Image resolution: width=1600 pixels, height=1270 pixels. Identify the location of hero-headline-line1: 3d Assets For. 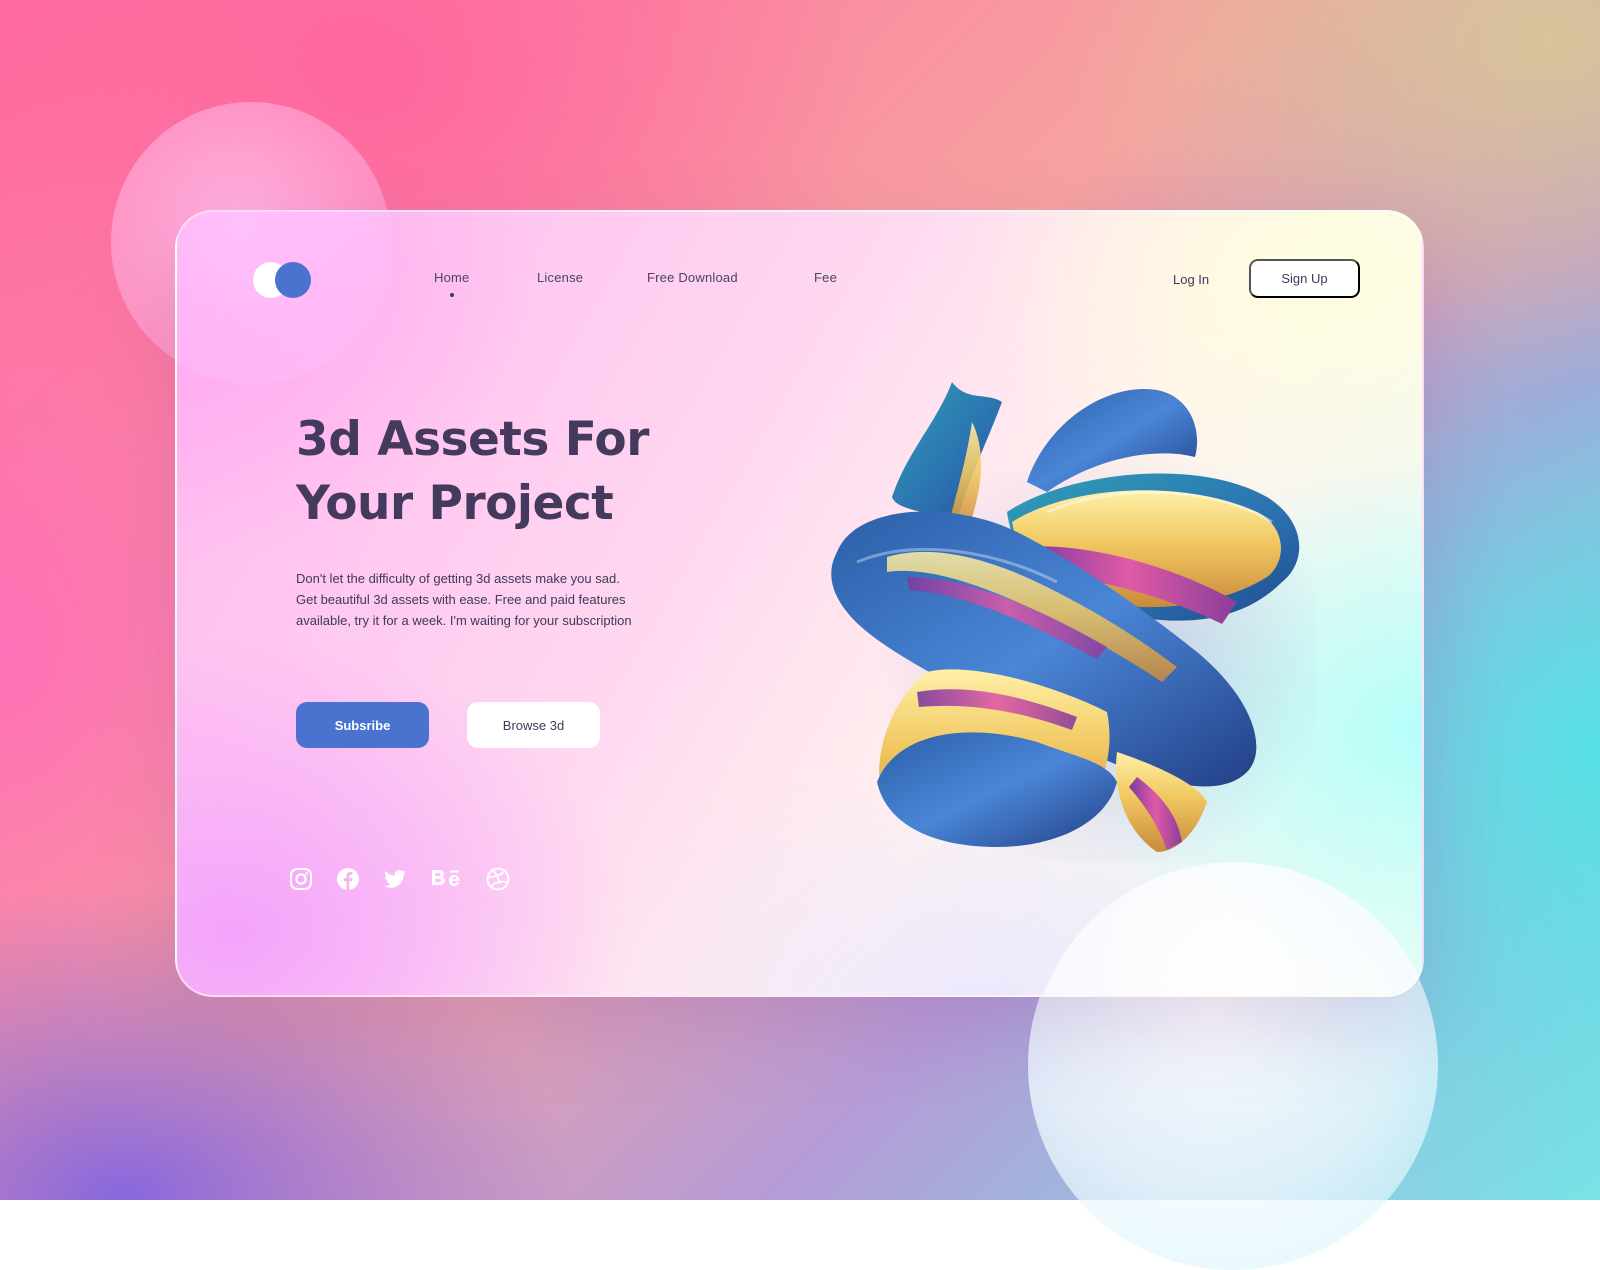
(472, 439).